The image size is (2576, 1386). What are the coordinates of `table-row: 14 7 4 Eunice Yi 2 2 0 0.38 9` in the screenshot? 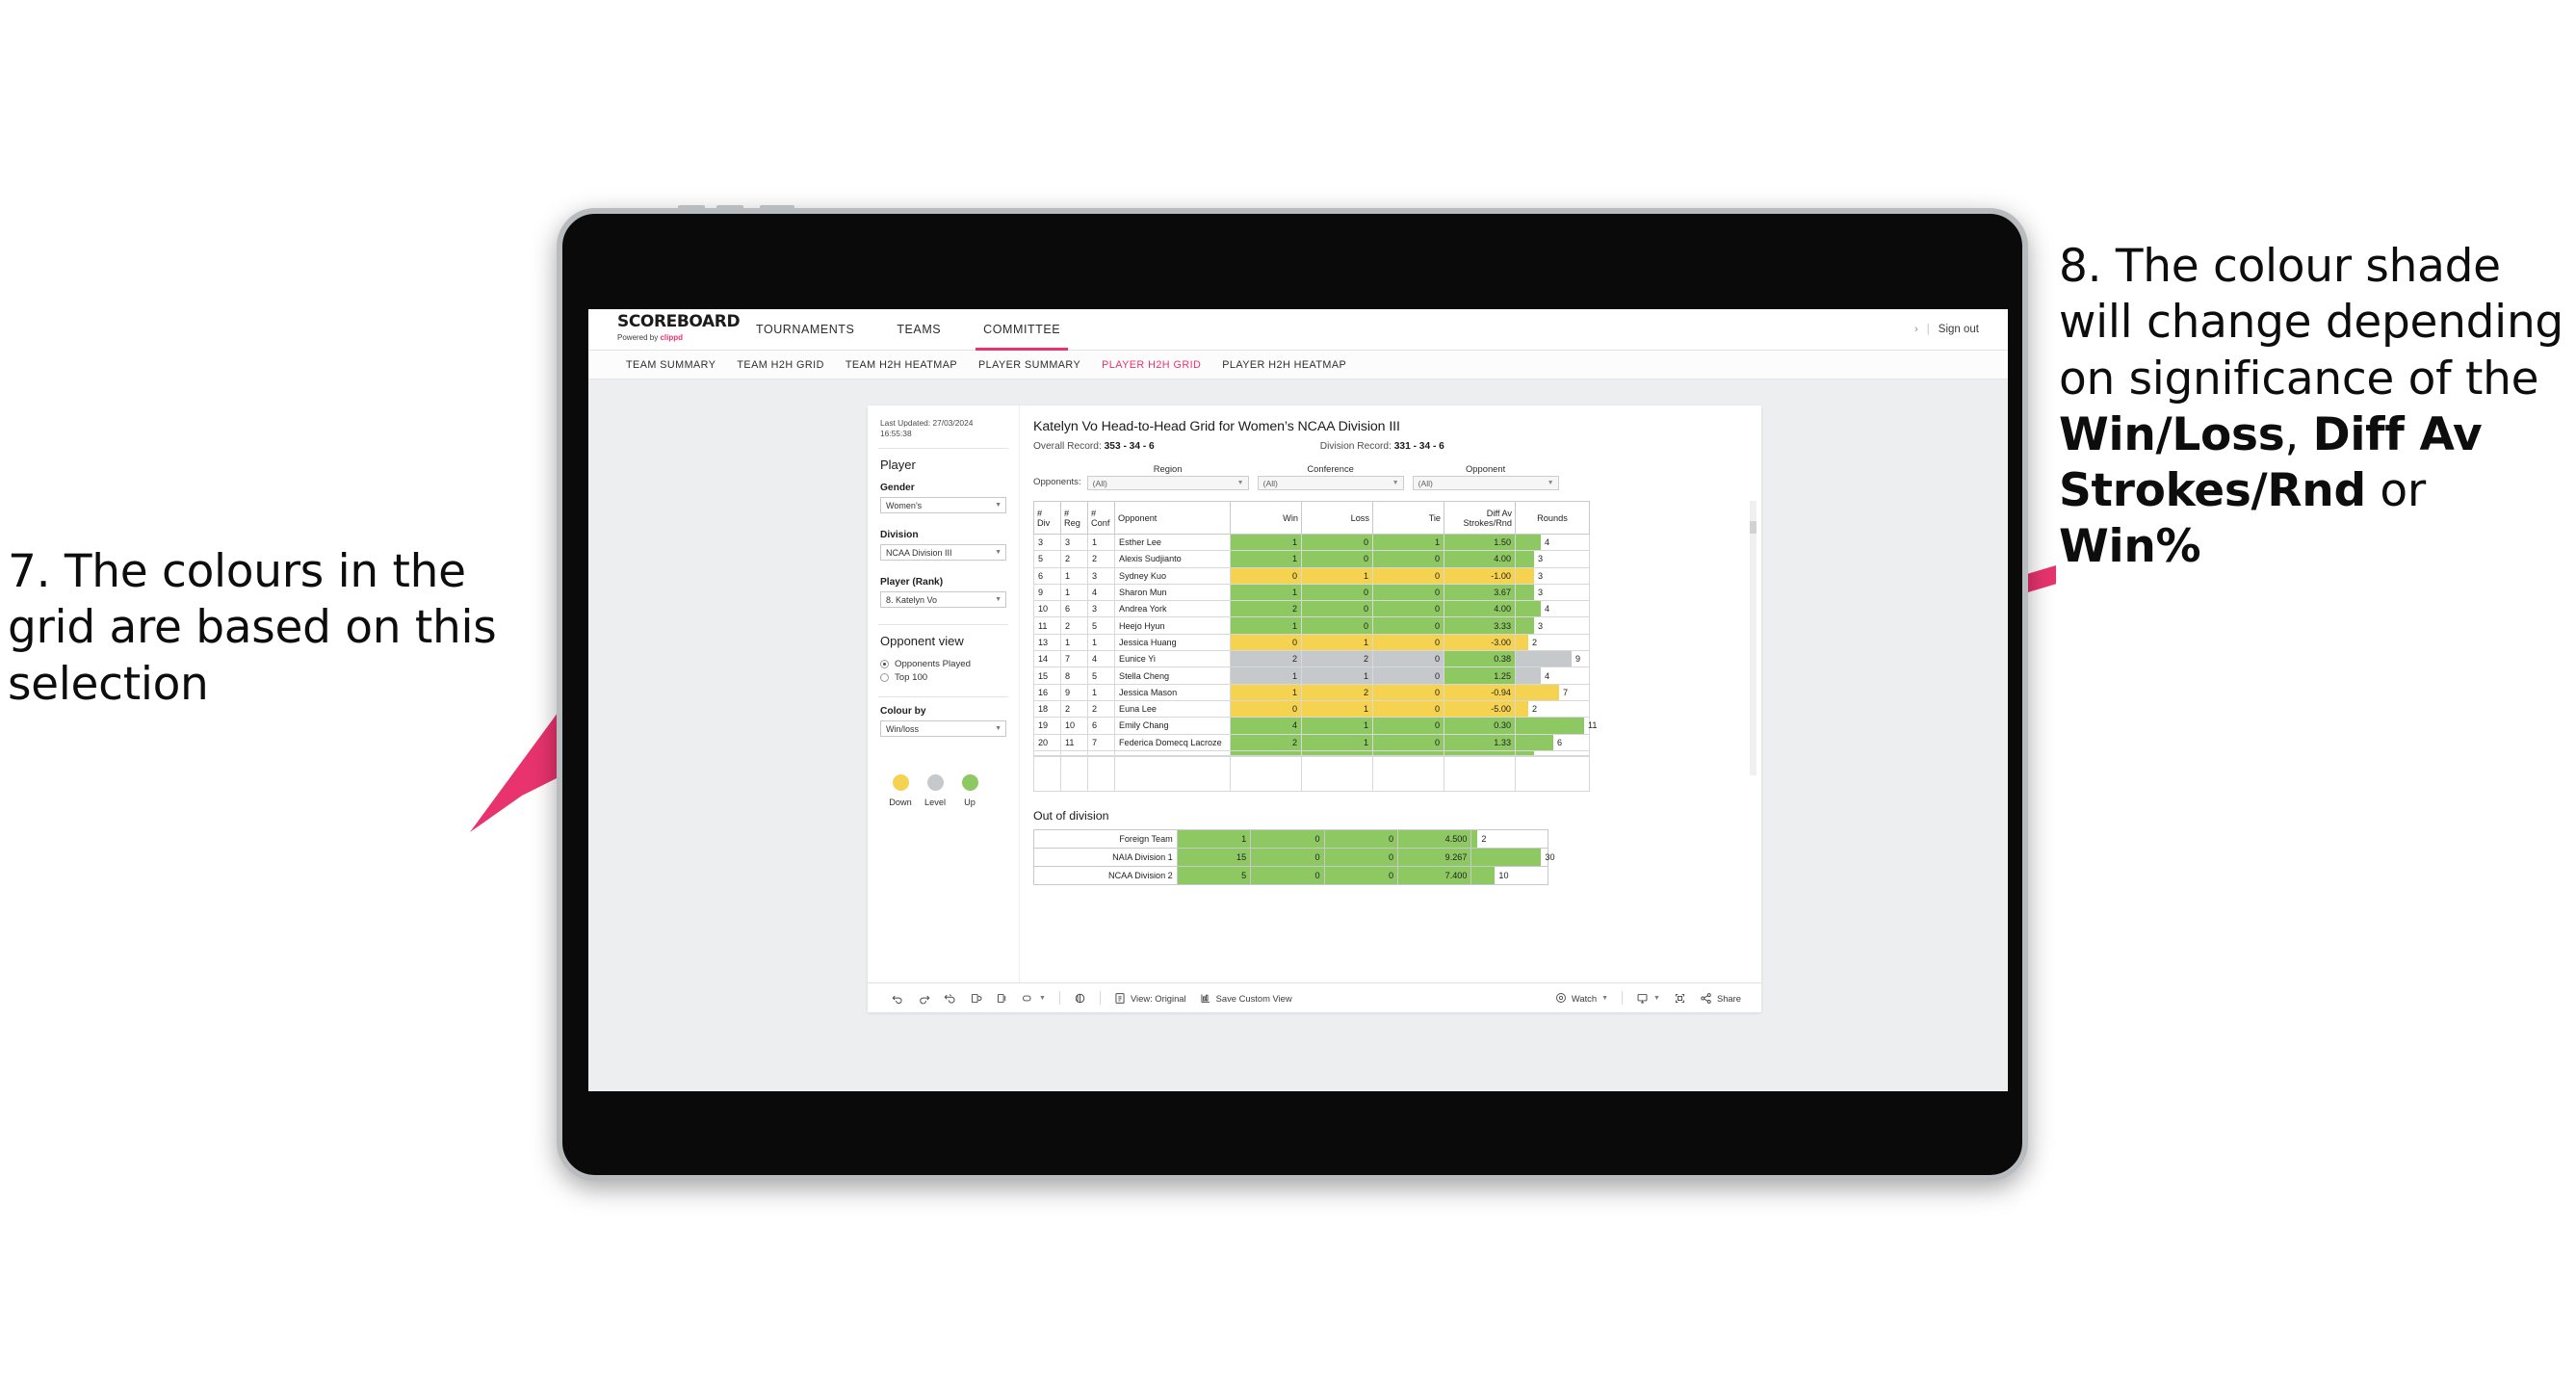 It's located at (1311, 659).